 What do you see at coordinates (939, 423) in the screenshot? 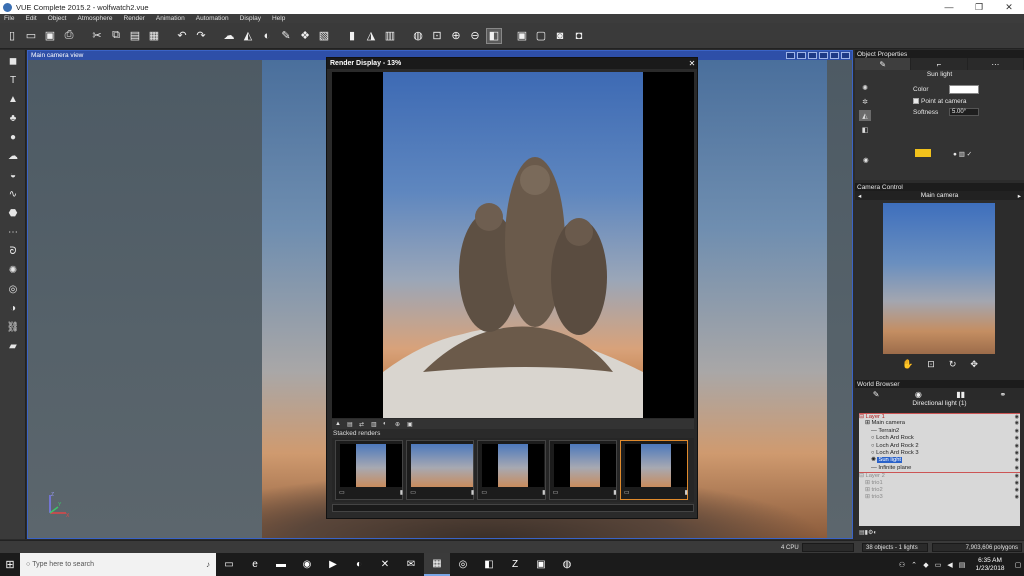
I see `tree-item: ⊞ Main camera ◉` at bounding box center [939, 423].